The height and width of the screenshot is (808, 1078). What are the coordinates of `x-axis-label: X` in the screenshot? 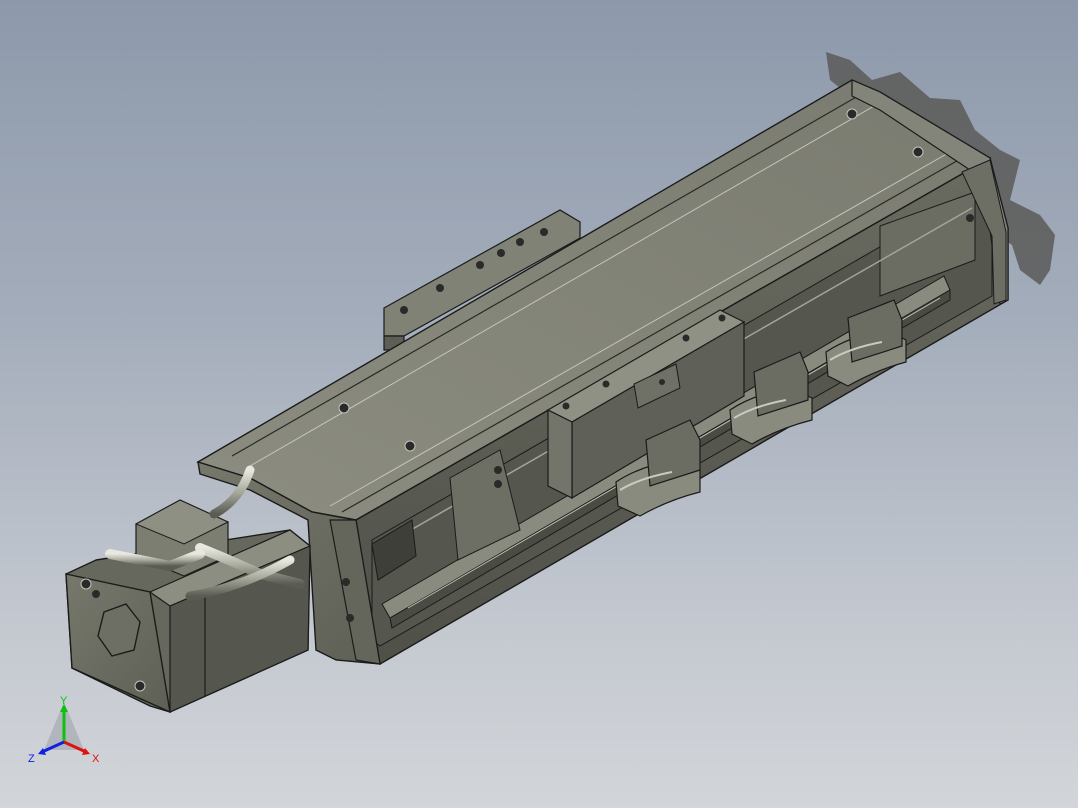 It's located at (96, 759).